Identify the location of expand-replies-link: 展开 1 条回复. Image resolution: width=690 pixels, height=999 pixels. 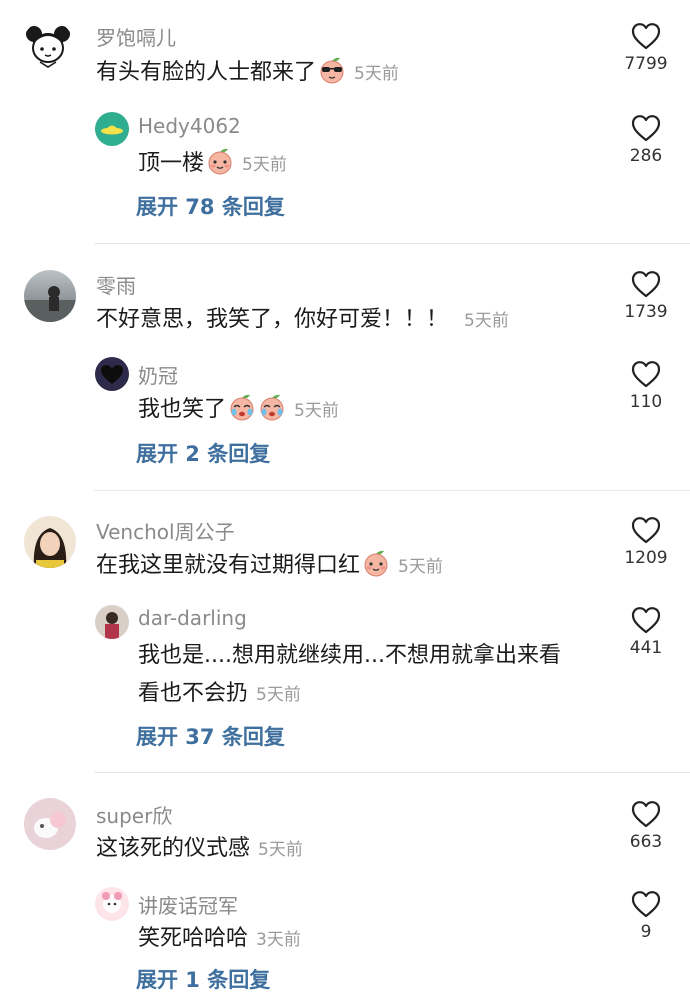
(203, 979).